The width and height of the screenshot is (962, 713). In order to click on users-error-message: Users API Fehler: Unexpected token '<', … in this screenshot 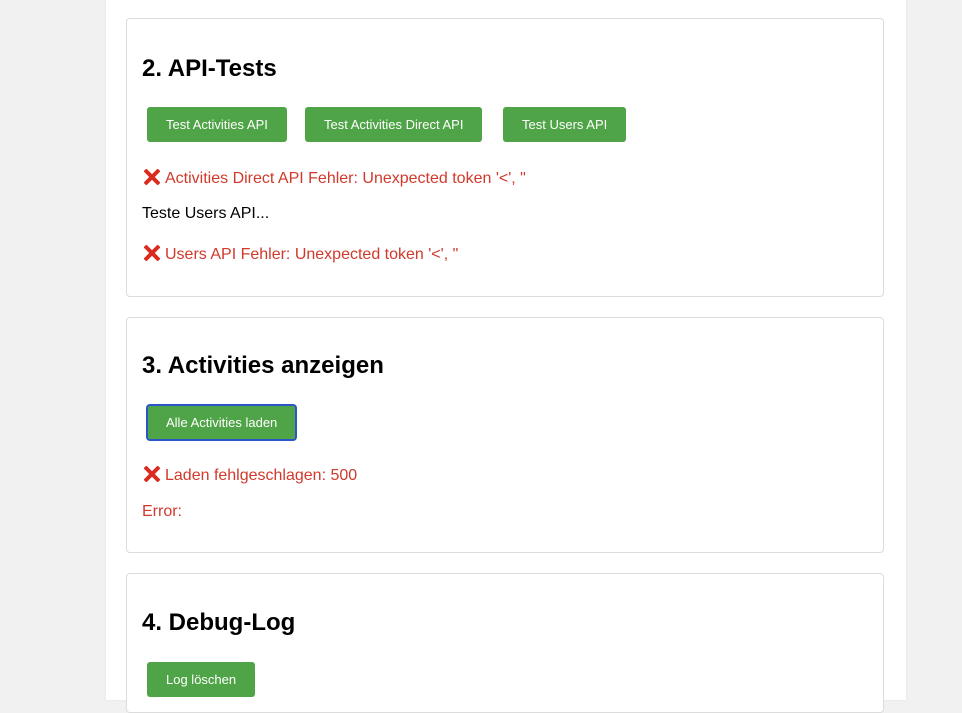, I will do `click(300, 253)`.